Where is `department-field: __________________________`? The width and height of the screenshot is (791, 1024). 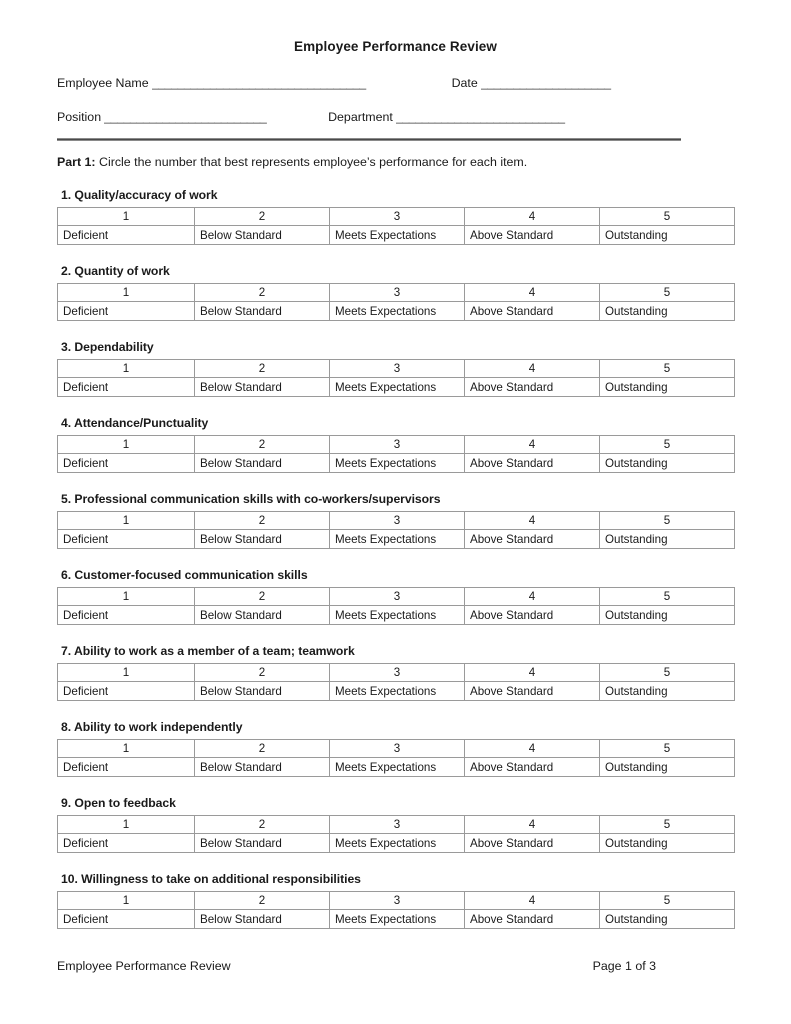
department-field: __________________________ is located at coordinates (498, 117).